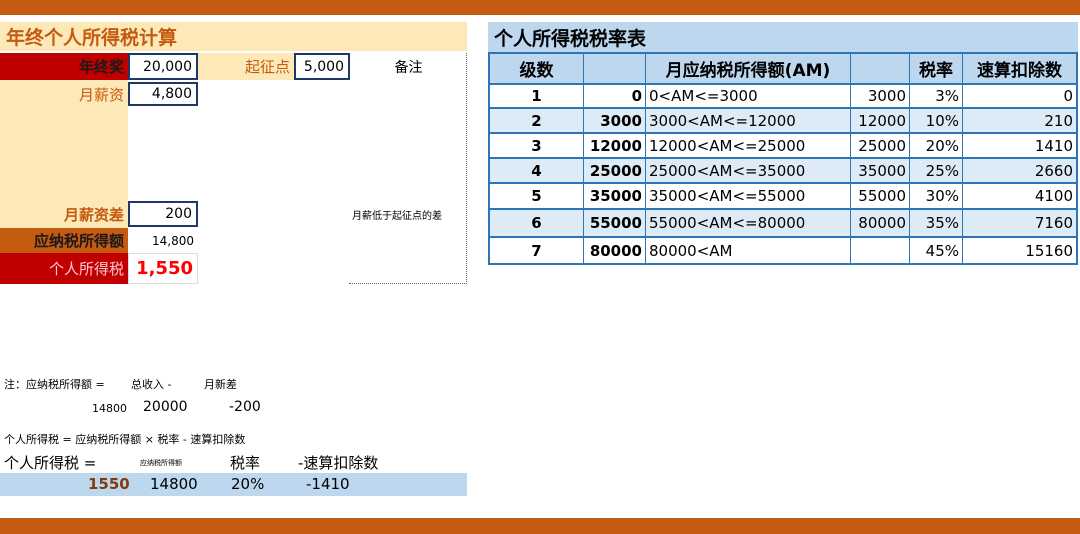 This screenshot has height=534, width=1080. I want to click on top-banner-bar, so click(540, 7).